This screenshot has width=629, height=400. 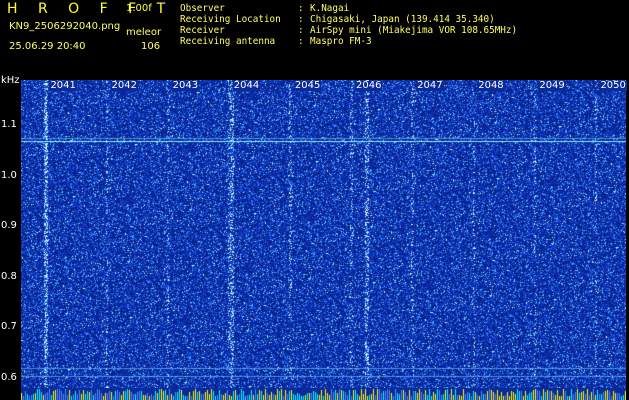 What do you see at coordinates (369, 85) in the screenshot?
I see `x-tick-label: 2046` at bounding box center [369, 85].